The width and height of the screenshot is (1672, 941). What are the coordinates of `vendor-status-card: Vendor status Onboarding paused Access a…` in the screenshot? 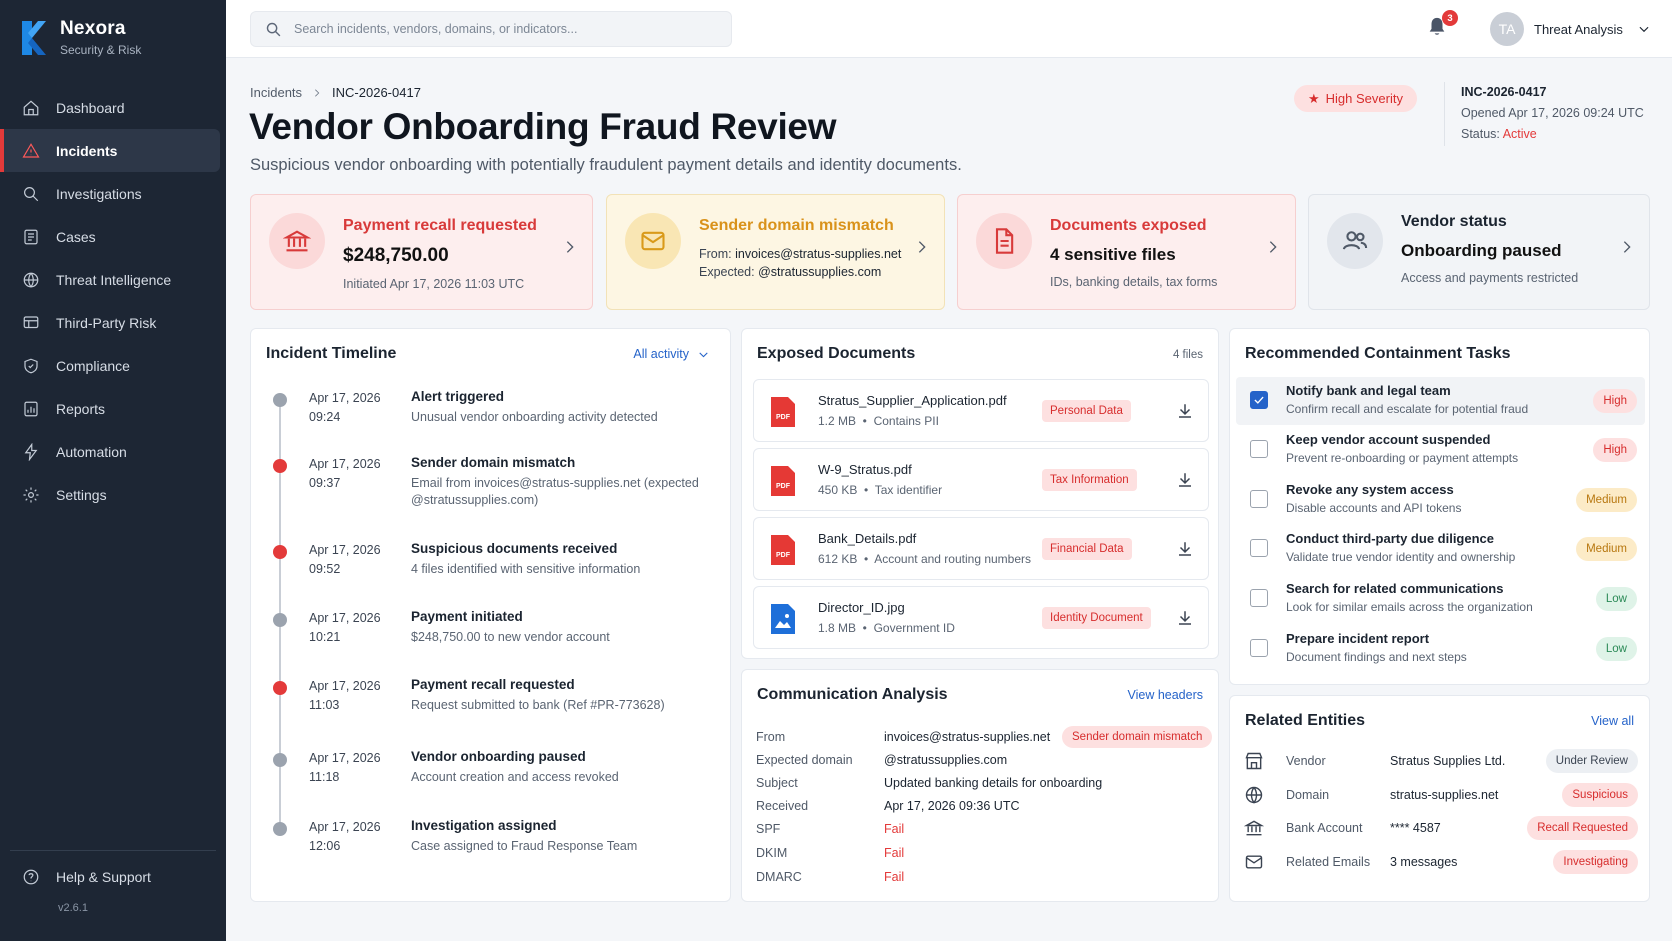 It's located at (1479, 252).